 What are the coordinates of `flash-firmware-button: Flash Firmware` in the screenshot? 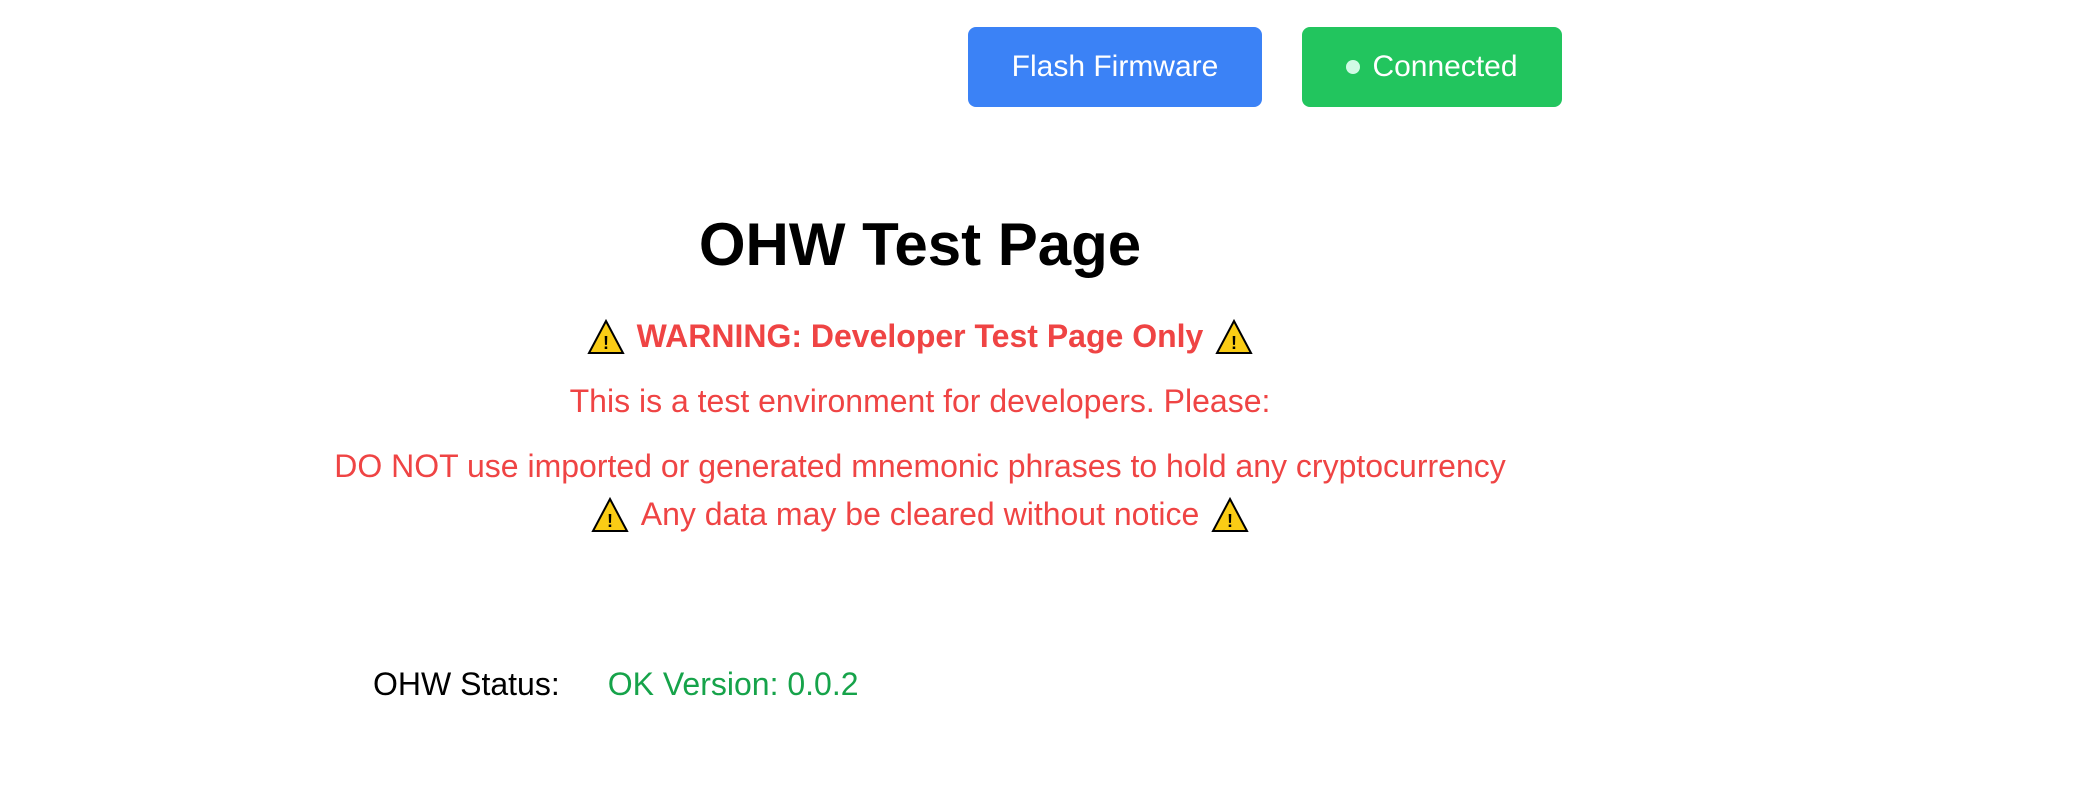 It's located at (1115, 67).